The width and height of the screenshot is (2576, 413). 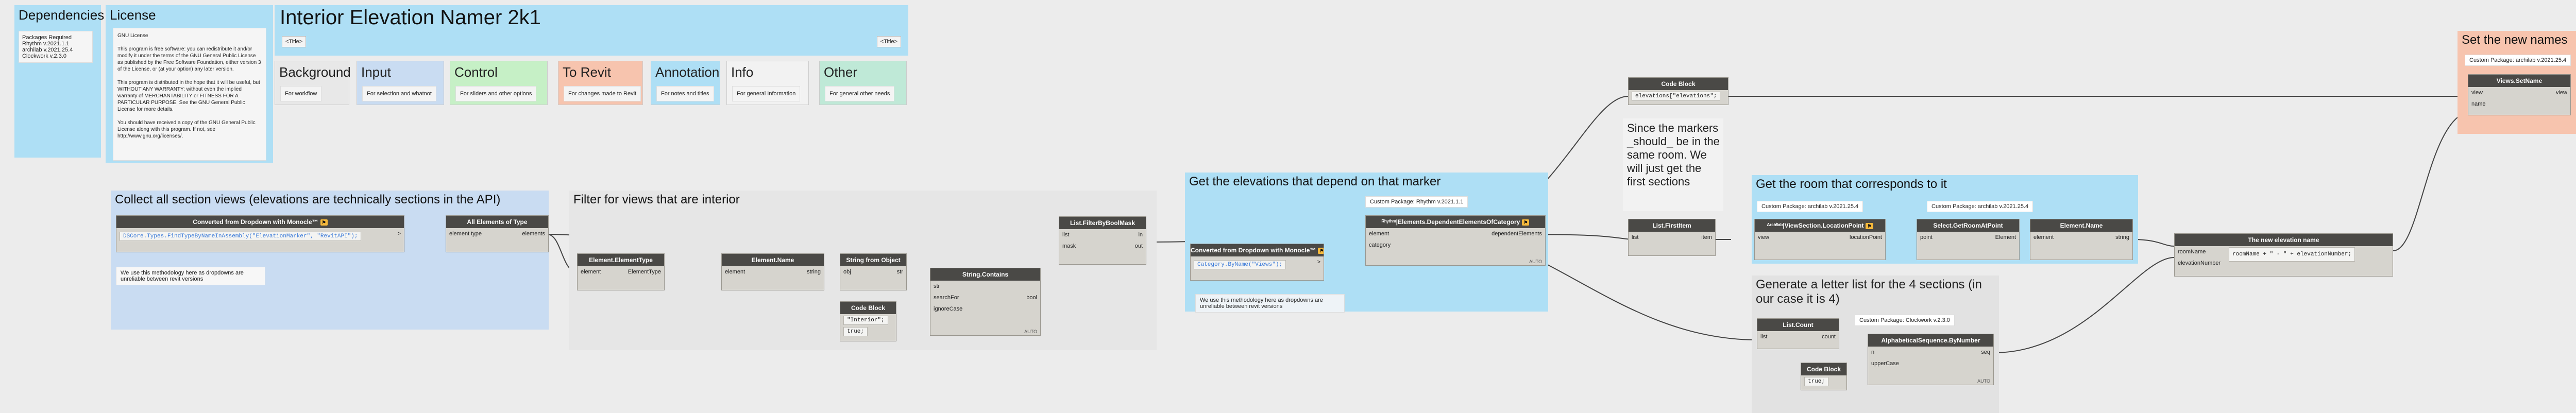 What do you see at coordinates (2192, 252) in the screenshot?
I see `port-in: roomName` at bounding box center [2192, 252].